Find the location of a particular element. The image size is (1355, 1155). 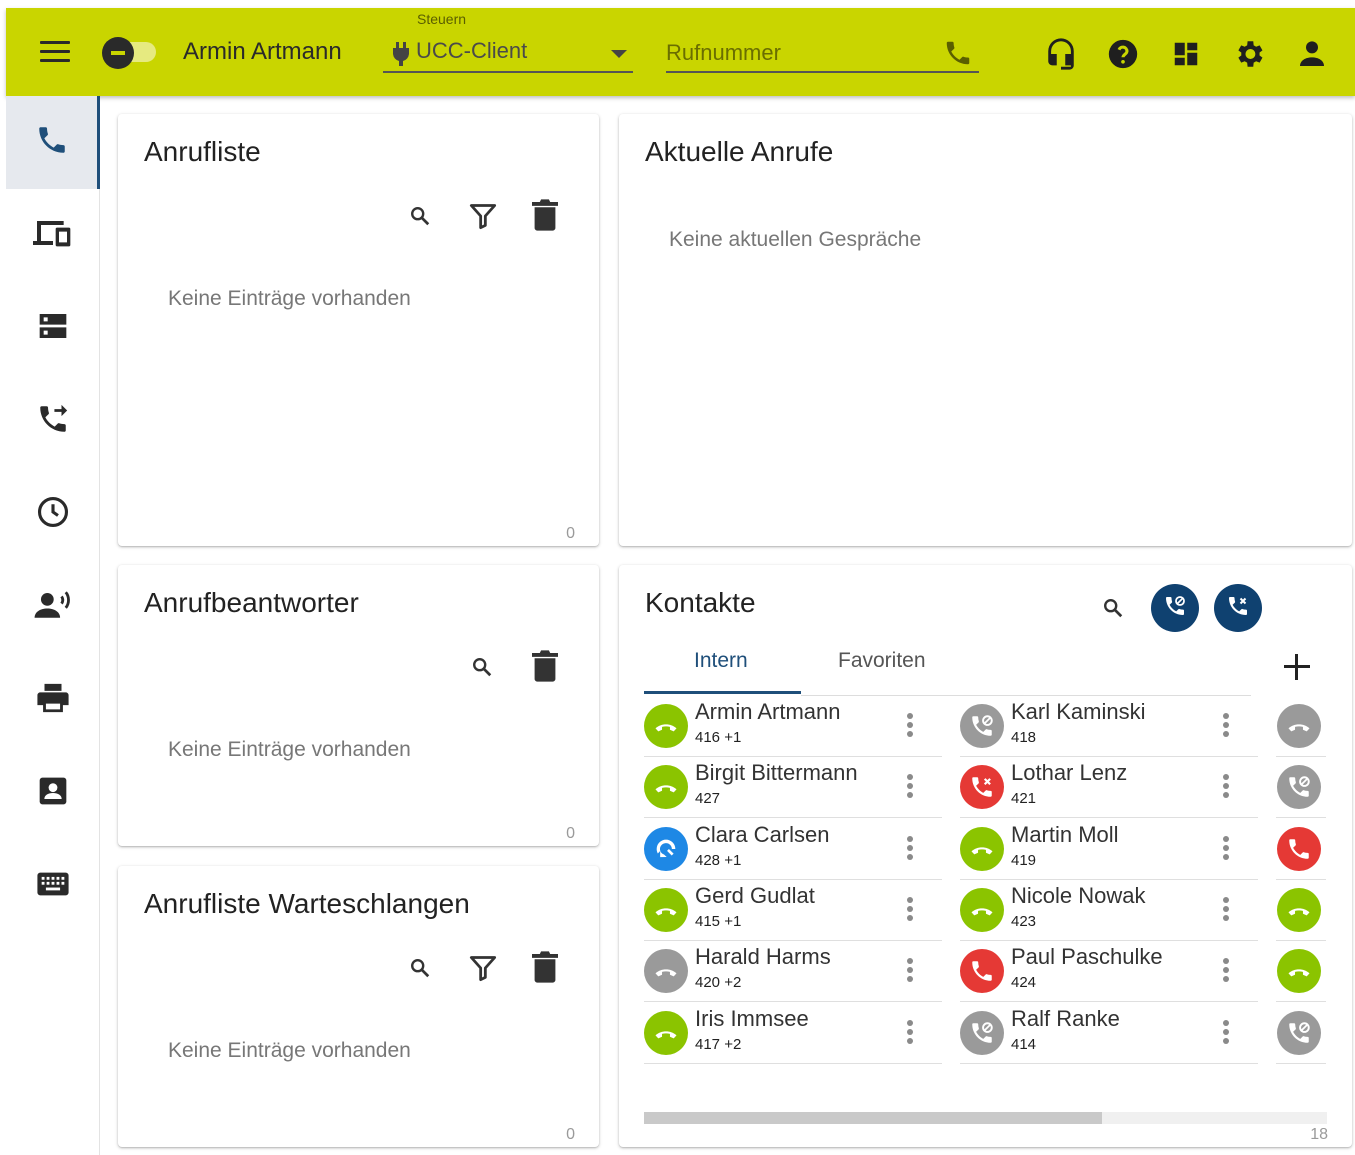

top-app-bar: Armin Artmann Steuern UCC-Client is located at coordinates (680, 52).